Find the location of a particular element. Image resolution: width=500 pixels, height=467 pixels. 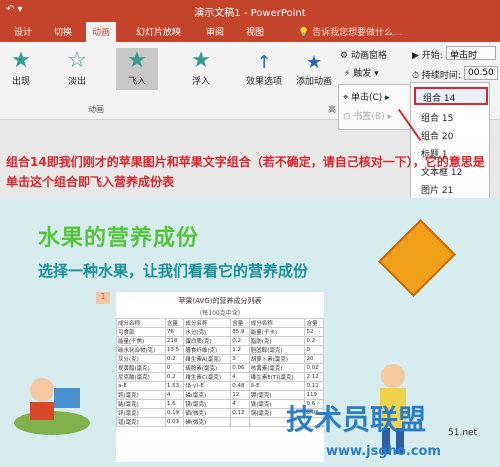

table-cell: 蛋白质(克) is located at coordinates (207, 341).